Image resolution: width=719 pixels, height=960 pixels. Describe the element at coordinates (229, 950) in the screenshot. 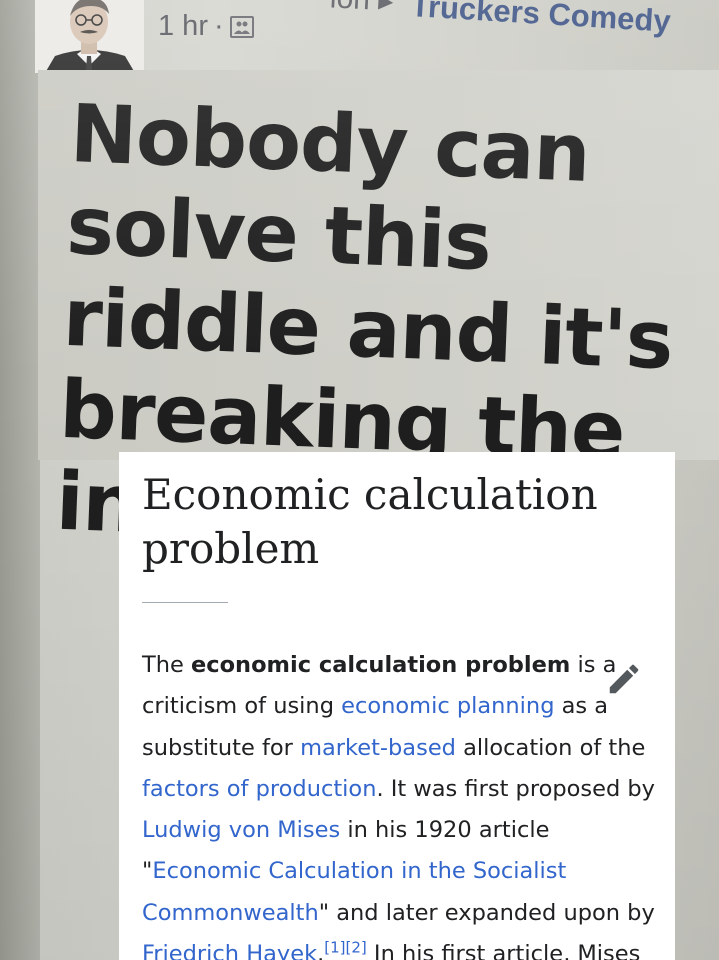

I see `link-friedrich-hayek: Friedrich Hayek` at that location.